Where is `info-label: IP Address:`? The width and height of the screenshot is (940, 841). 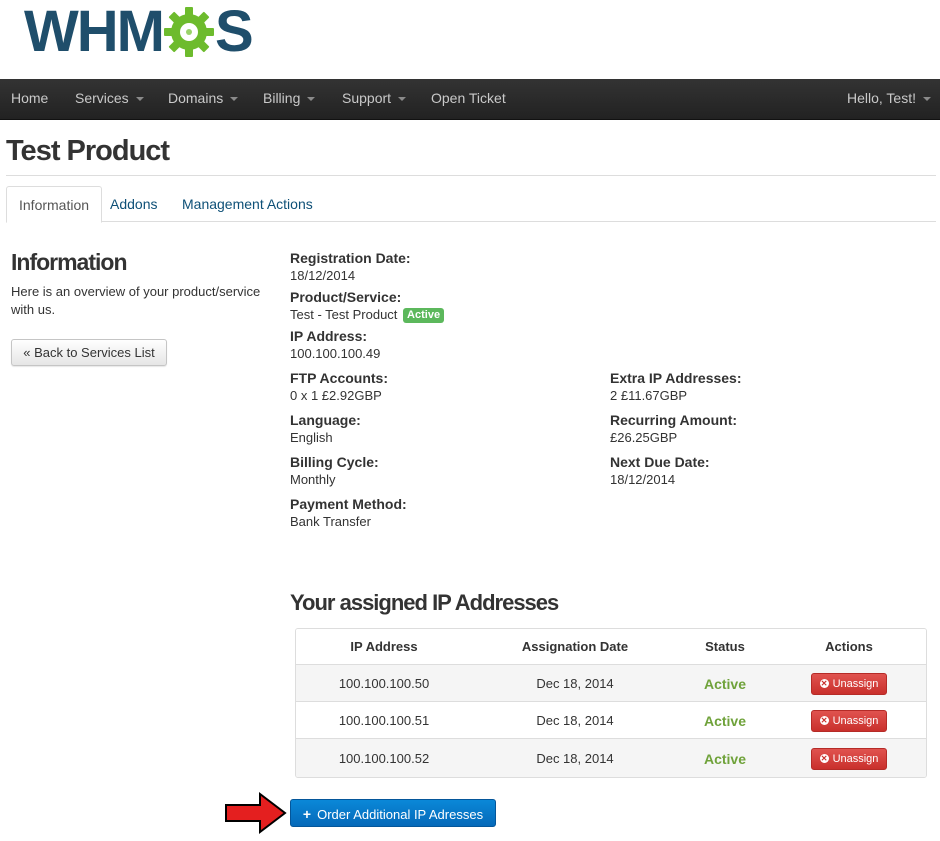 info-label: IP Address: is located at coordinates (329, 336).